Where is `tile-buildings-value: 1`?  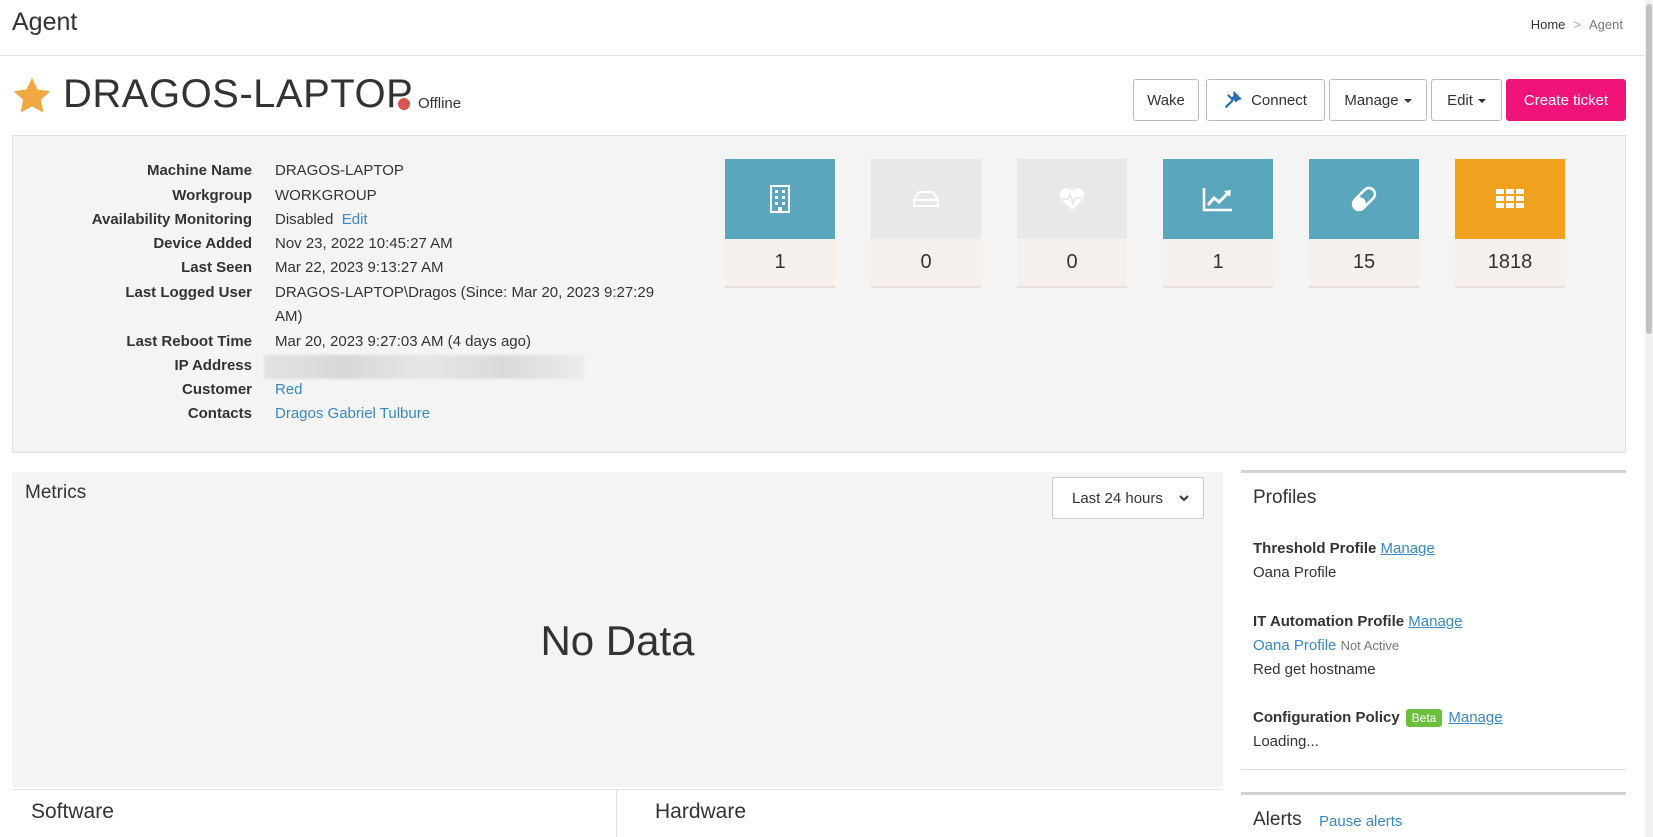
tile-buildings-value: 1 is located at coordinates (780, 263).